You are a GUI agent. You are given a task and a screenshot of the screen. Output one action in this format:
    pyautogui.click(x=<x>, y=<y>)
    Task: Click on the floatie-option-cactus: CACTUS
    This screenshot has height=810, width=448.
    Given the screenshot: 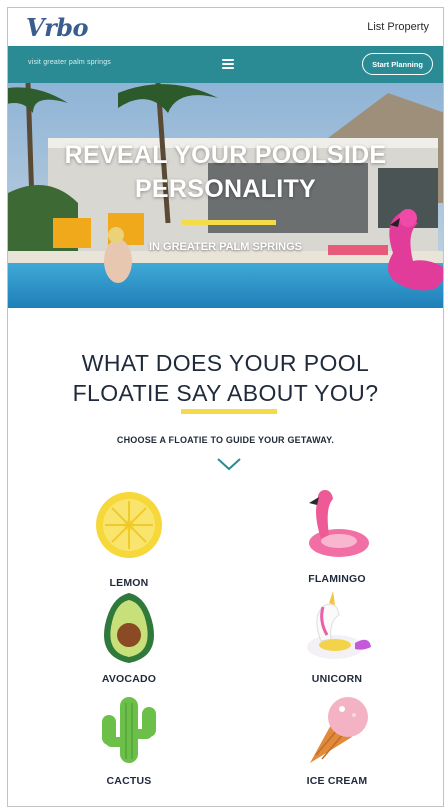 What is the action you would take?
    pyautogui.click(x=129, y=740)
    